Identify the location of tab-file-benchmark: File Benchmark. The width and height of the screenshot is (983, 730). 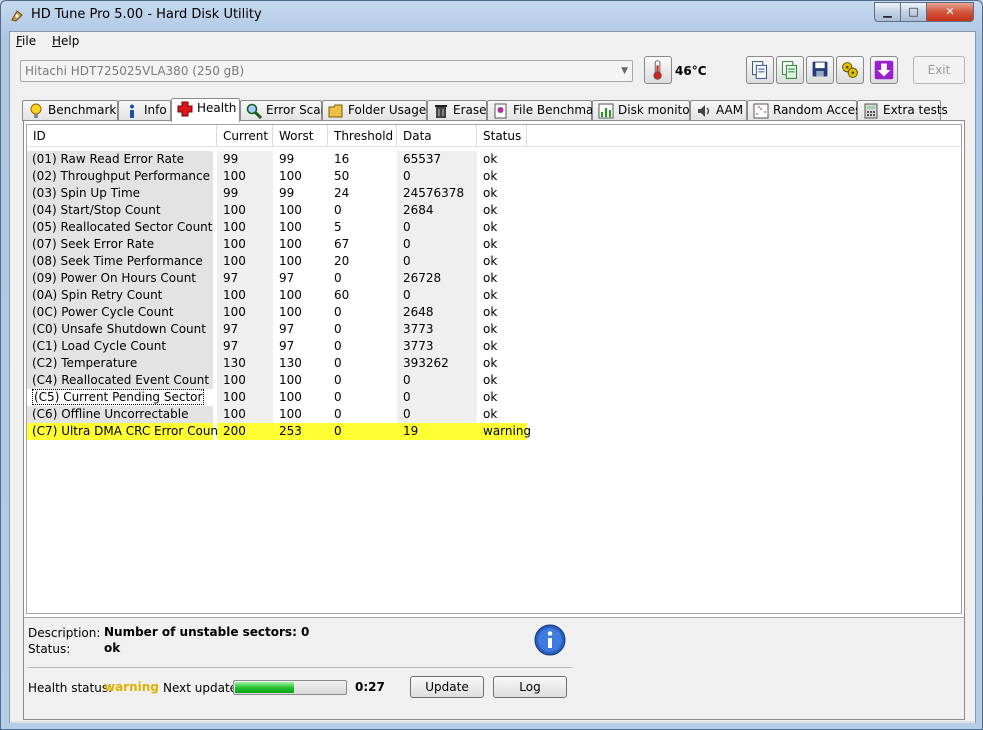
(546, 110).